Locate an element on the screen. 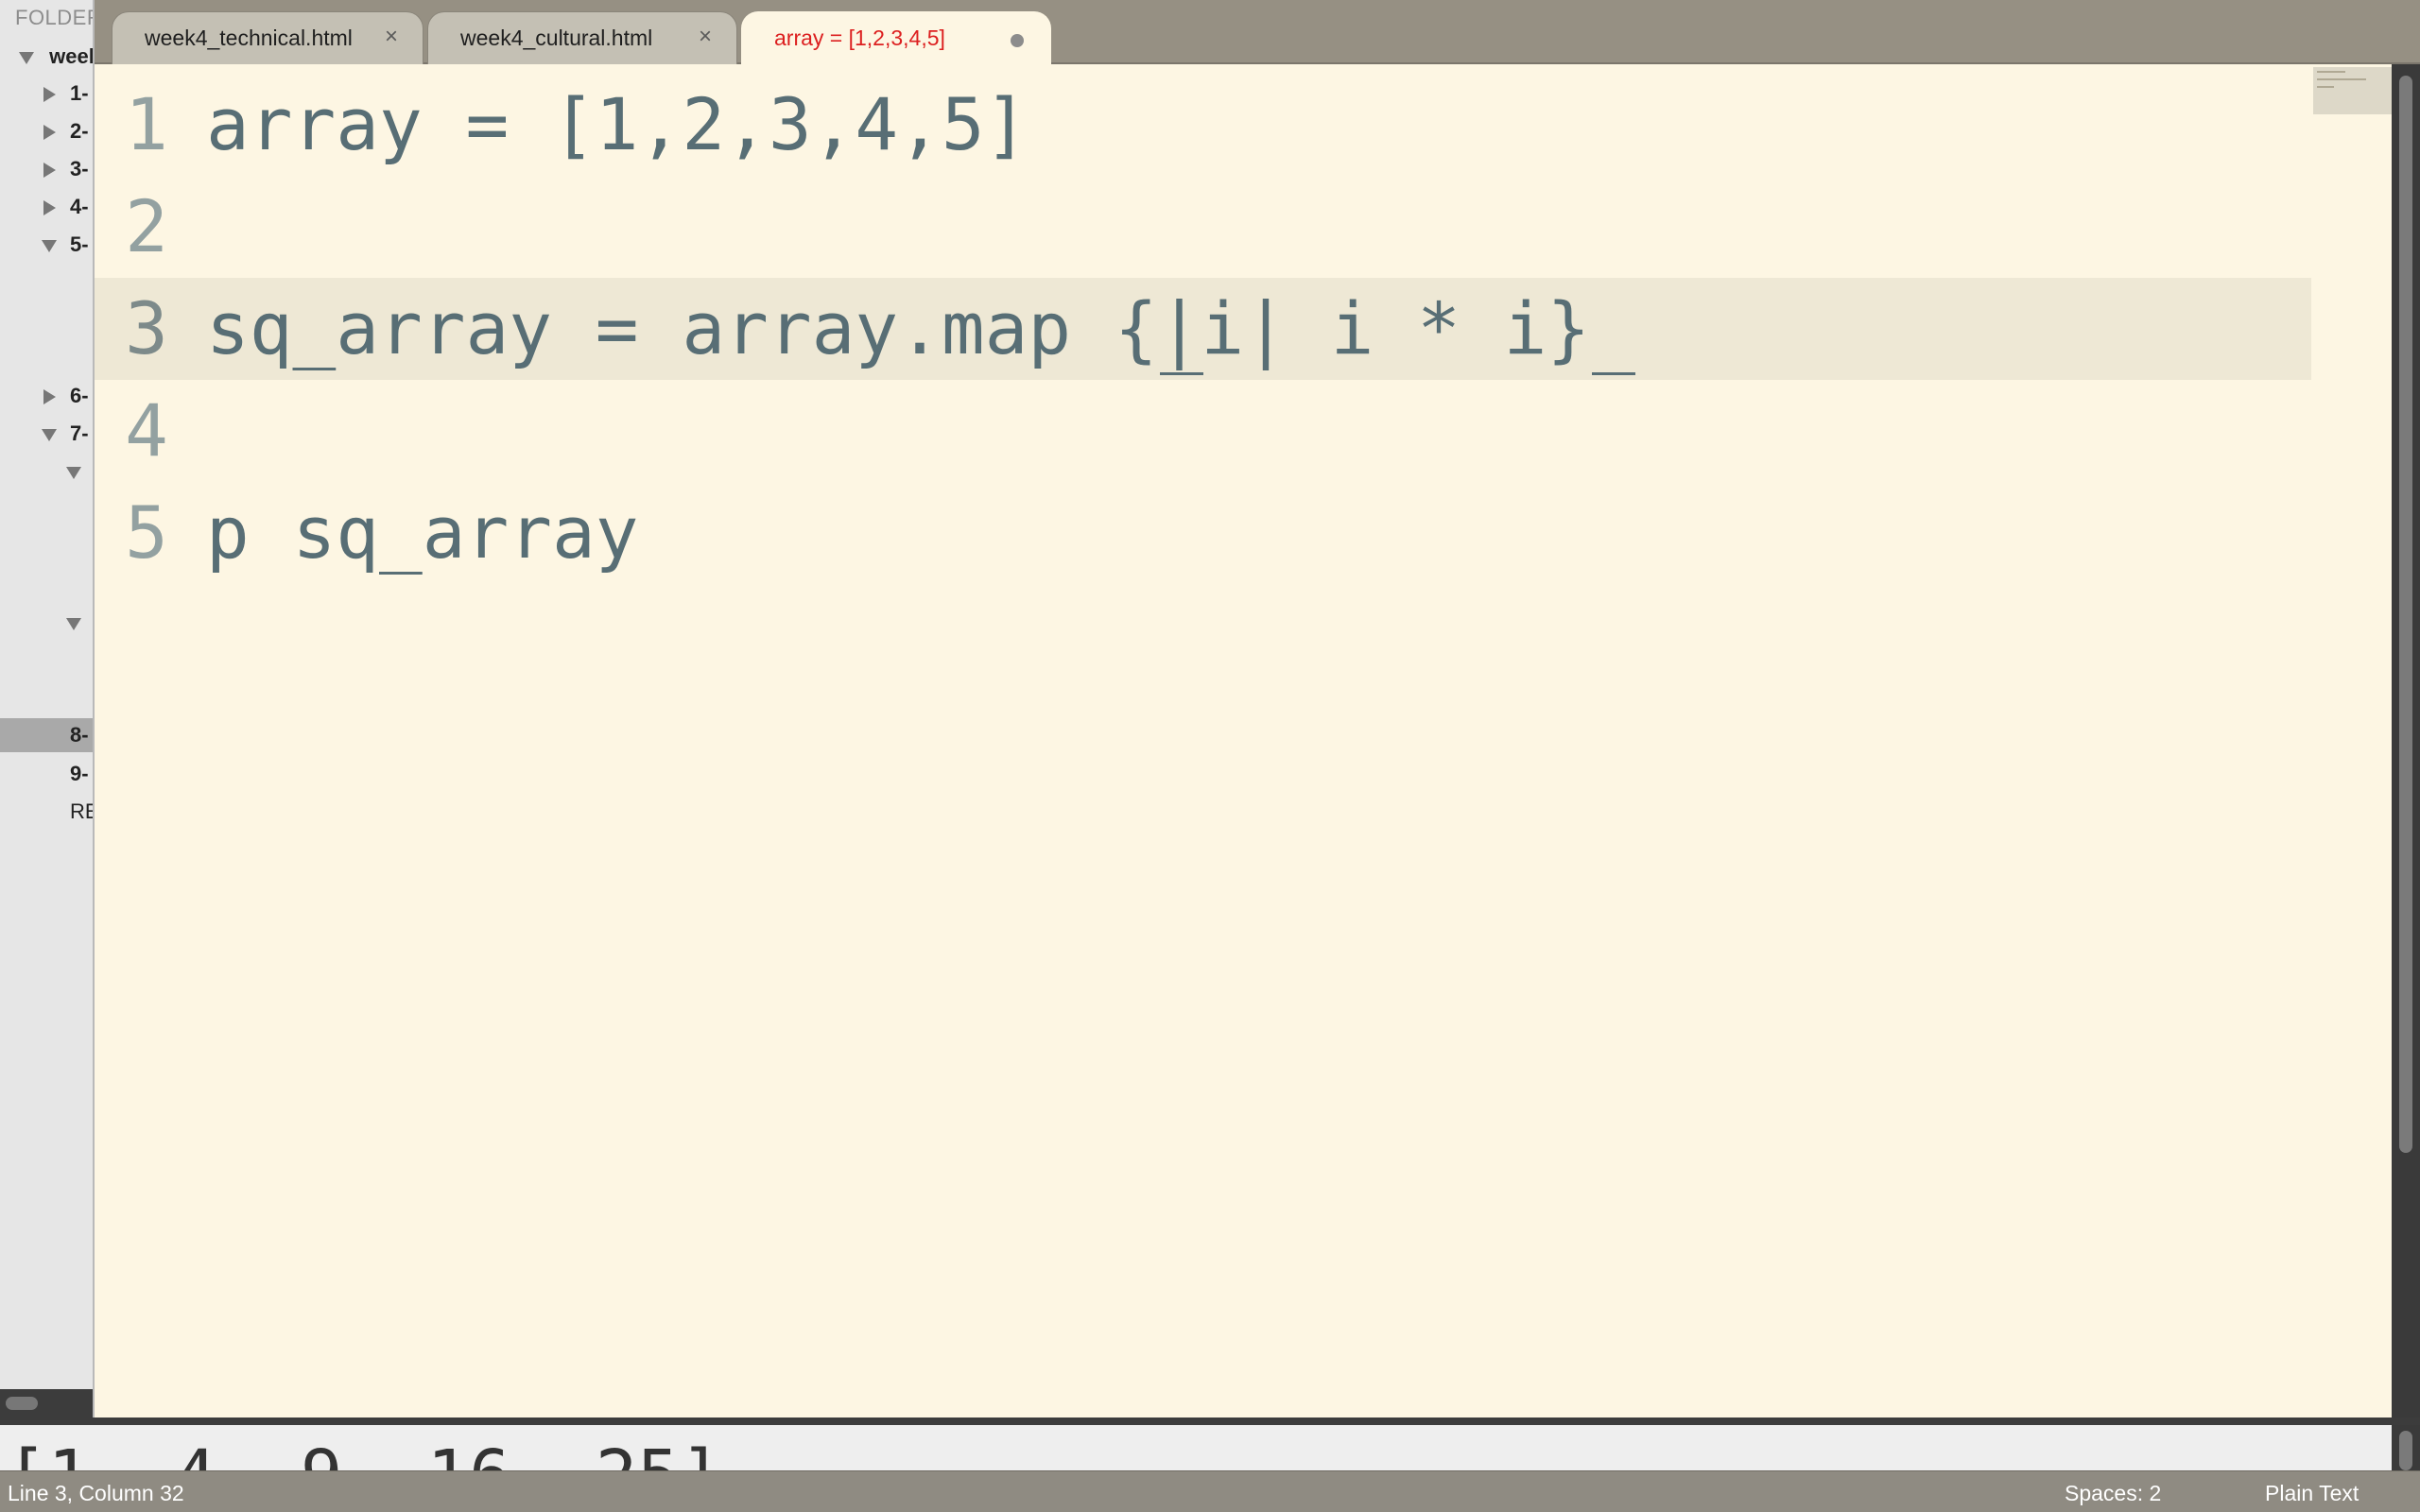  output-panel: [1, 4, 9, 16, 25] is located at coordinates (1196, 1447).